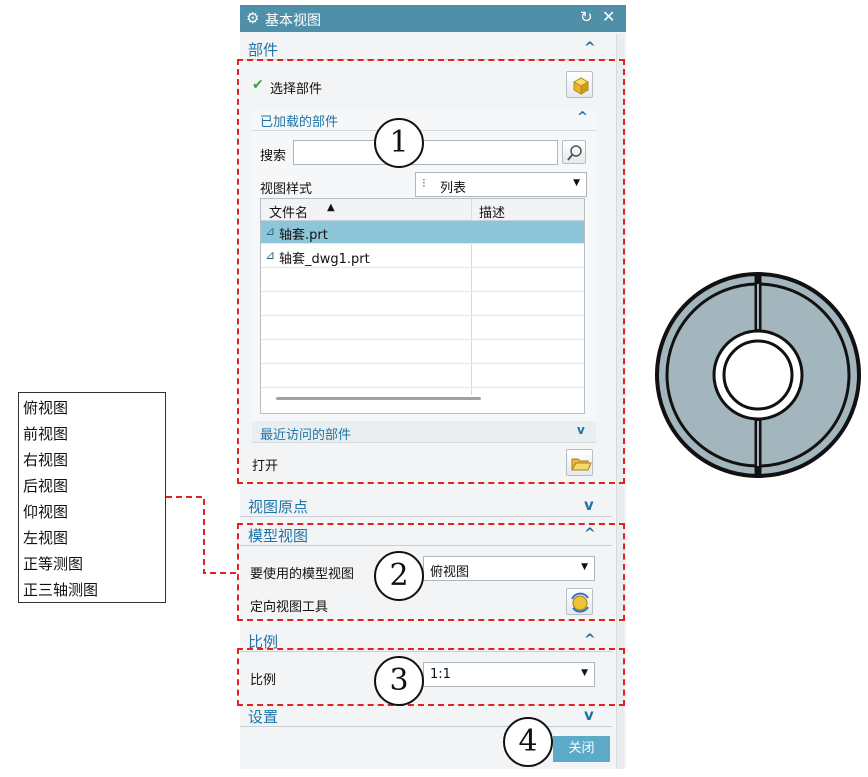 The height and width of the screenshot is (777, 868). Describe the element at coordinates (426, 716) in the screenshot. I see `section-settings-header: 设置 v` at that location.